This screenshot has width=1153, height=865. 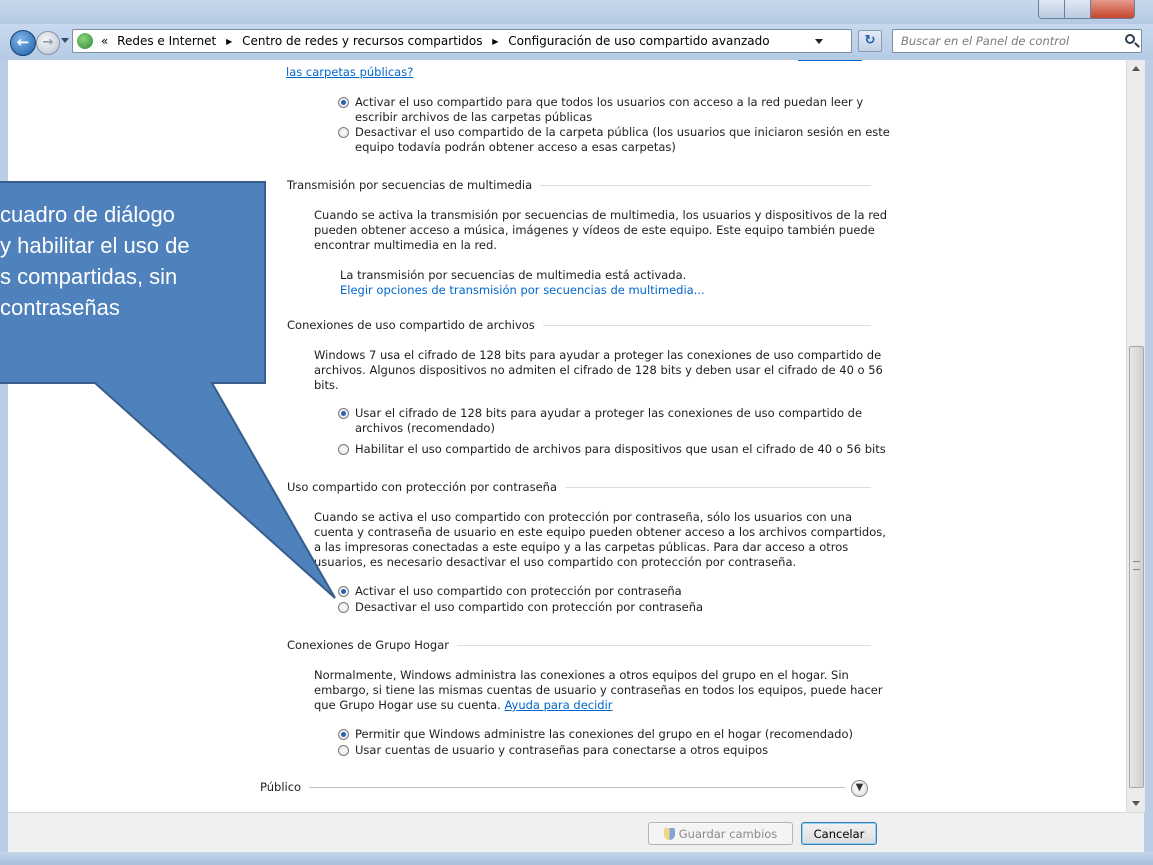 What do you see at coordinates (89, 276) in the screenshot?
I see `callout-line: s compartidas, sin` at bounding box center [89, 276].